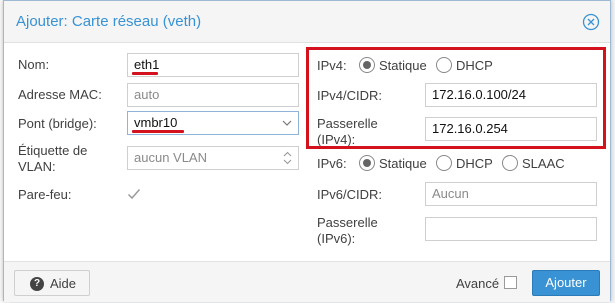  What do you see at coordinates (543, 163) in the screenshot?
I see `ipv6-slaac-label: SLAAC` at bounding box center [543, 163].